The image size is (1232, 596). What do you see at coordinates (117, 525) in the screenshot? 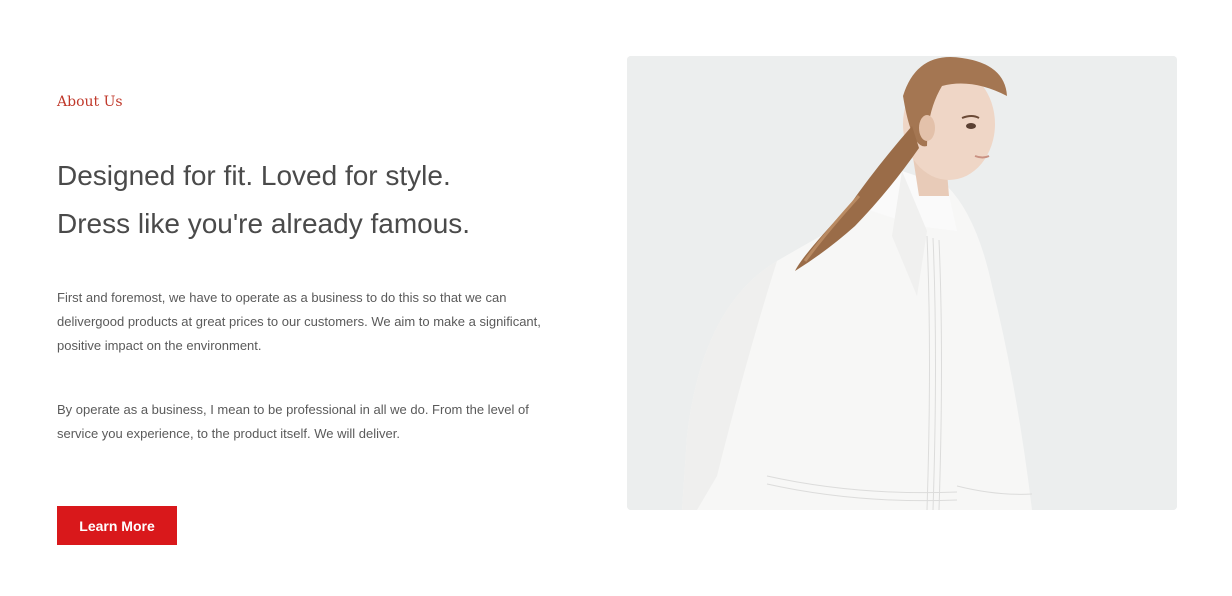
I see `learn-more-button: Learn More` at bounding box center [117, 525].